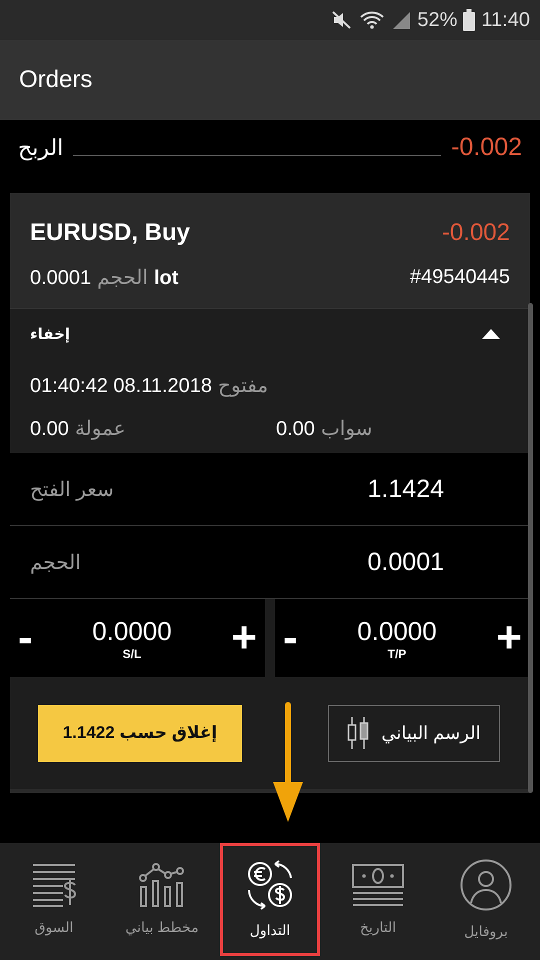 The width and height of the screenshot is (540, 960). Describe the element at coordinates (406, 562) in the screenshot. I see `field-value: 0.0001` at that location.